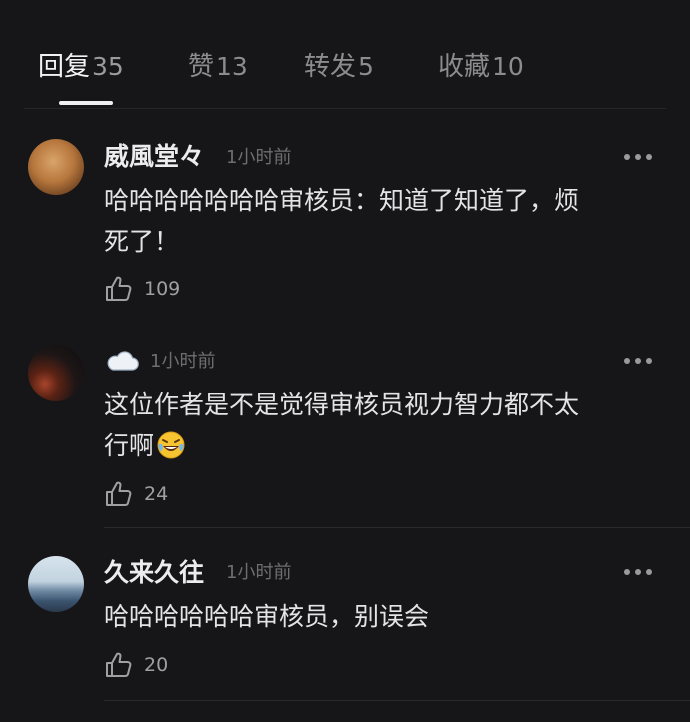 The height and width of the screenshot is (722, 690). What do you see at coordinates (156, 665) in the screenshot?
I see `like-count: 20` at bounding box center [156, 665].